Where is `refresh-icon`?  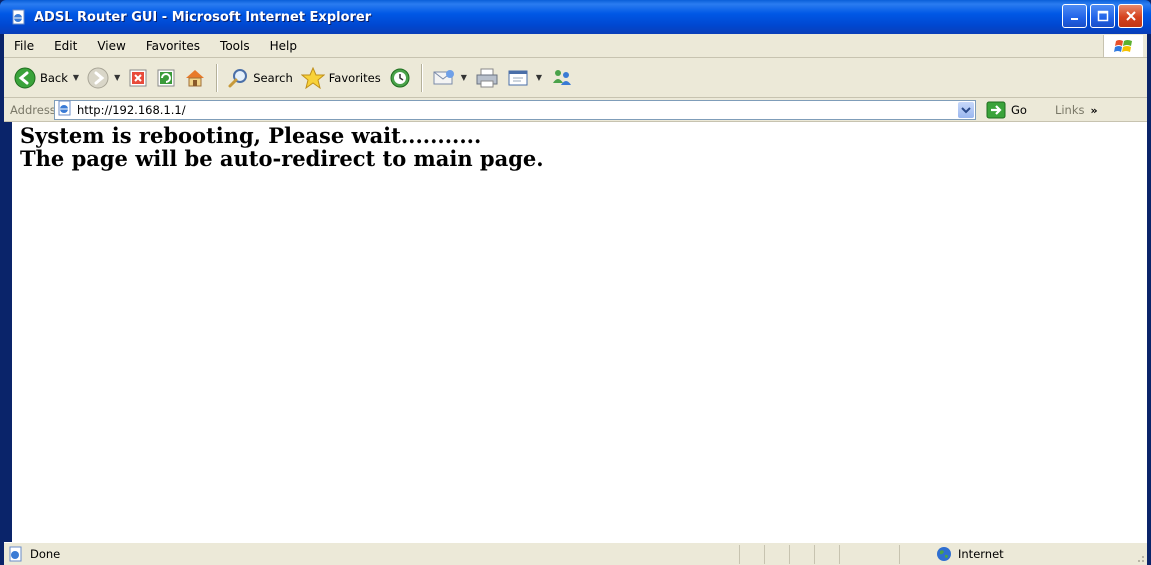 refresh-icon is located at coordinates (166, 77).